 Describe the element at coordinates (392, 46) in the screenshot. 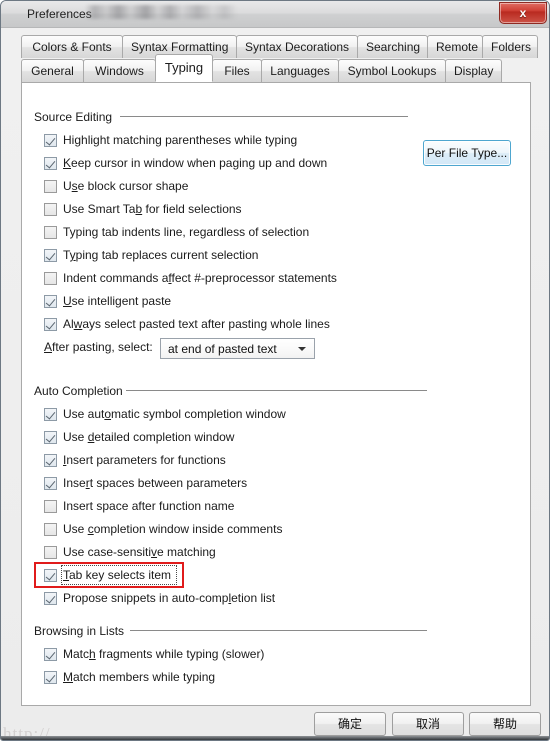

I see `tab-searching: Searching` at that location.